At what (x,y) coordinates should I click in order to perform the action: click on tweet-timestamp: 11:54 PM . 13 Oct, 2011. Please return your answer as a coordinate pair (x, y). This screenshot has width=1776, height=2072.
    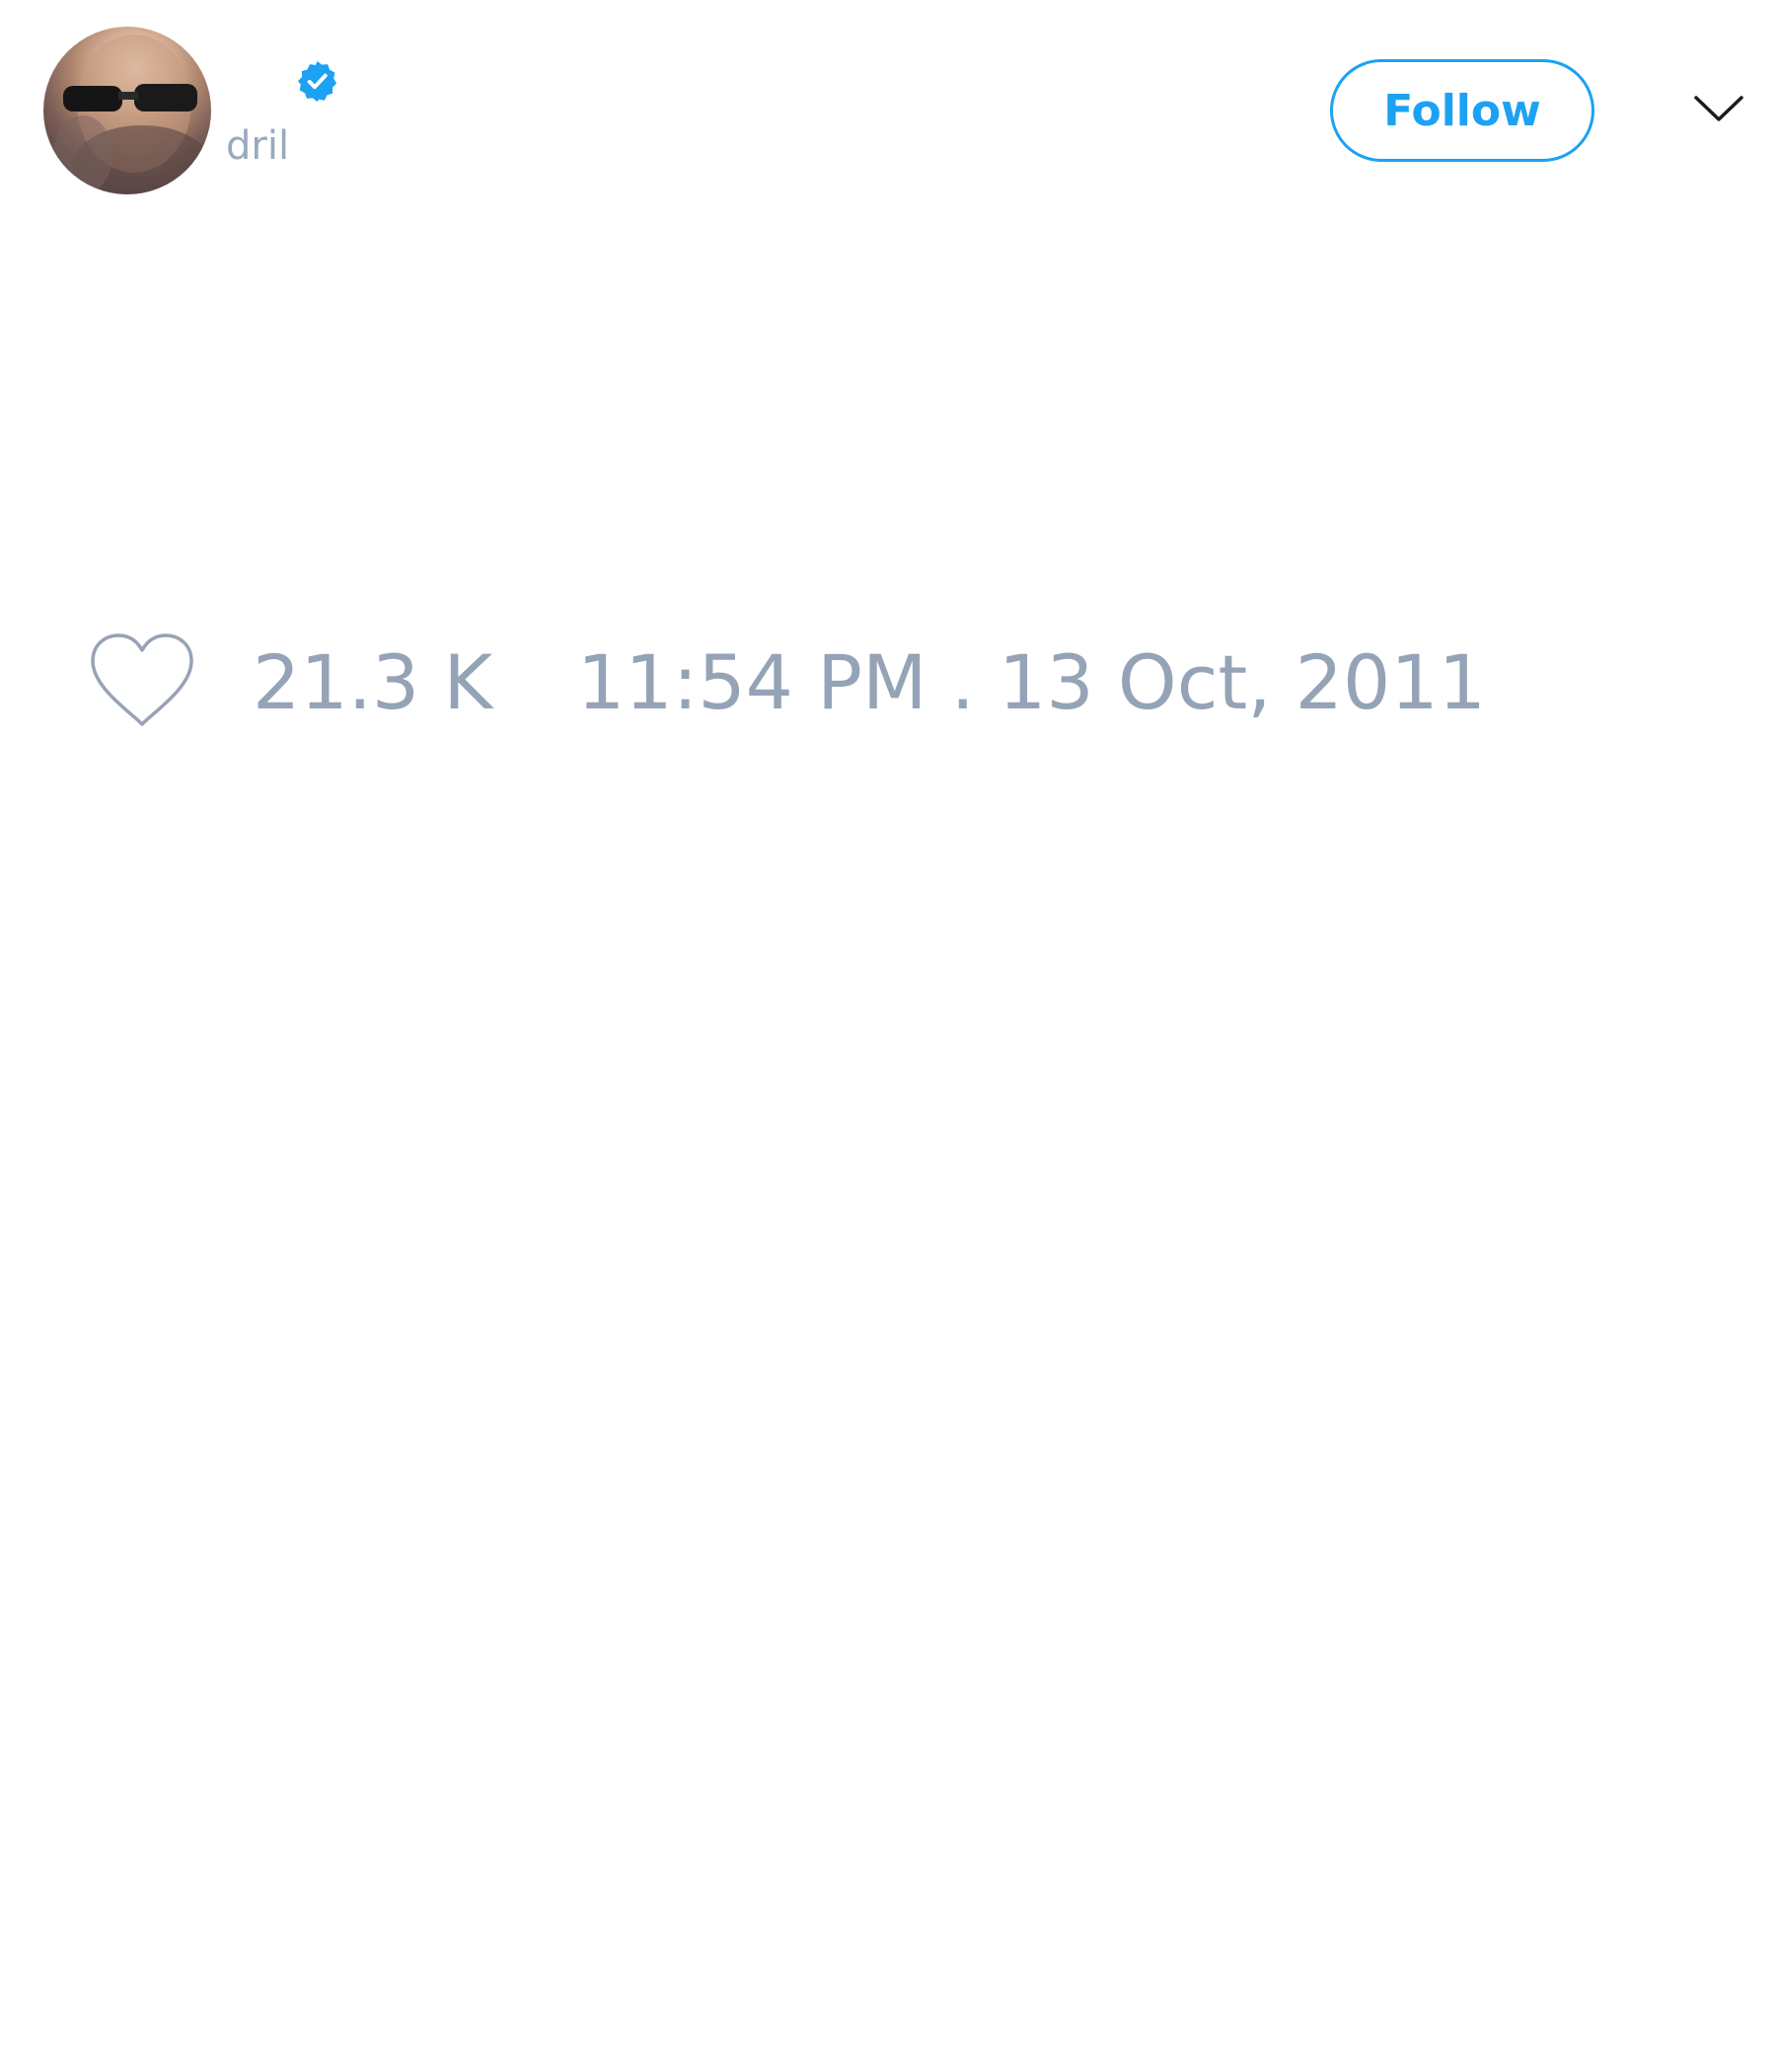
    Looking at the image, I should click on (1031, 682).